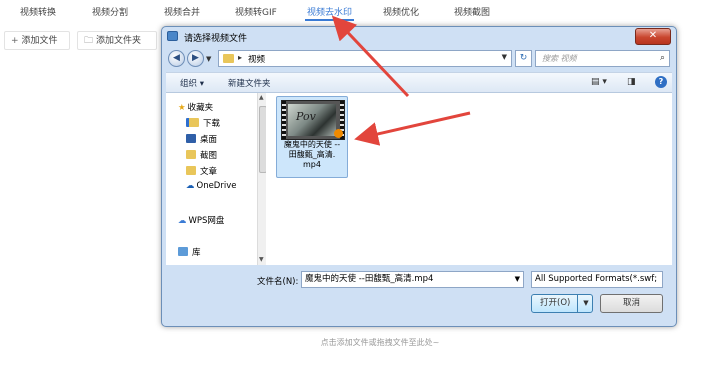 This screenshot has height=365, width=720. Describe the element at coordinates (329, 20) in the screenshot. I see `active-tab-indicator` at that location.